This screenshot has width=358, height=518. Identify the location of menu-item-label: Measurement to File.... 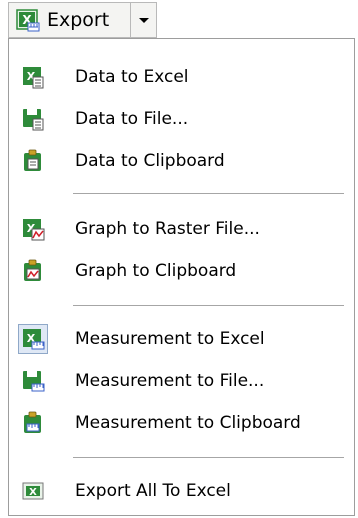
(170, 381).